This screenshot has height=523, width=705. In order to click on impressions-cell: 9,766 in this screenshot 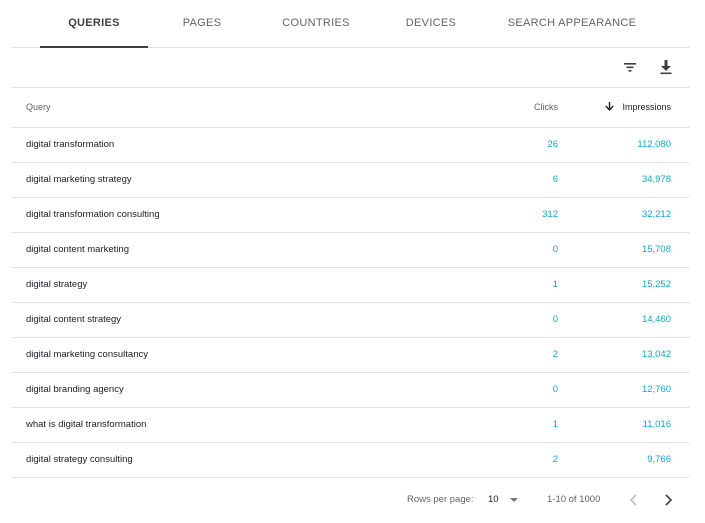, I will do `click(659, 459)`.